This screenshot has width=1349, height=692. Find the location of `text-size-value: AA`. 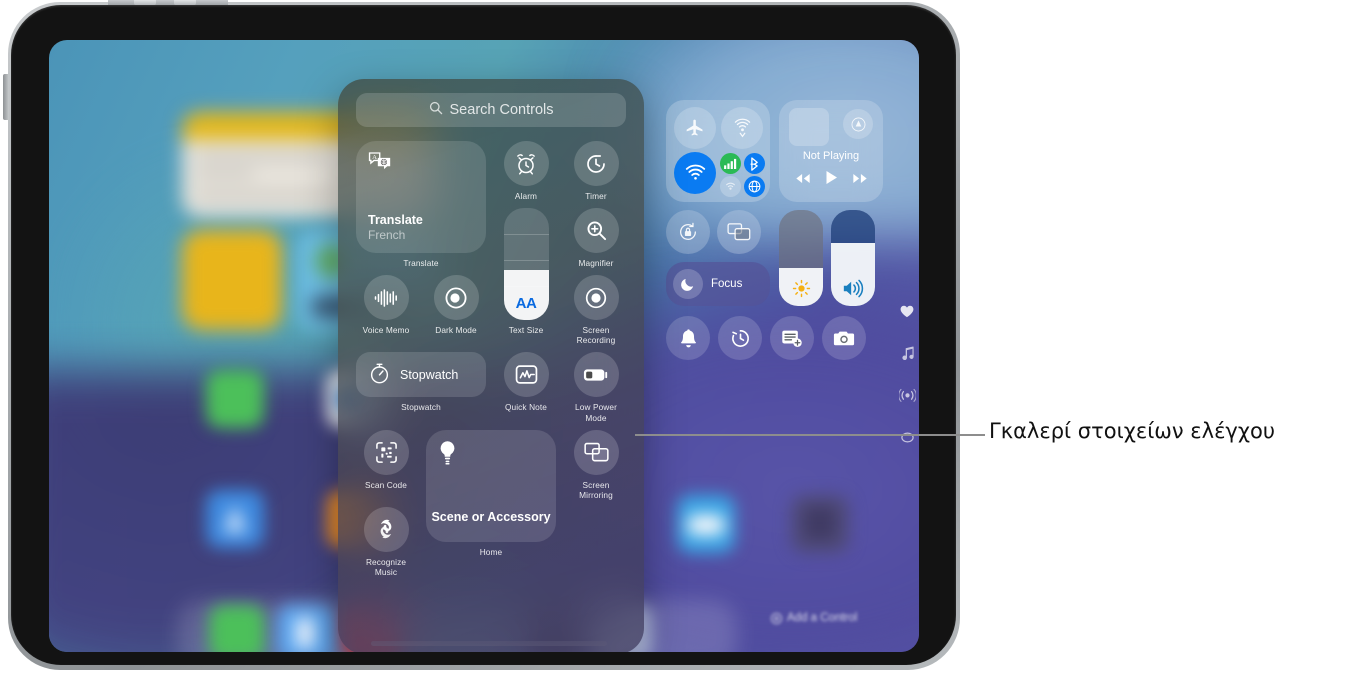

text-size-value: AA is located at coordinates (526, 304).